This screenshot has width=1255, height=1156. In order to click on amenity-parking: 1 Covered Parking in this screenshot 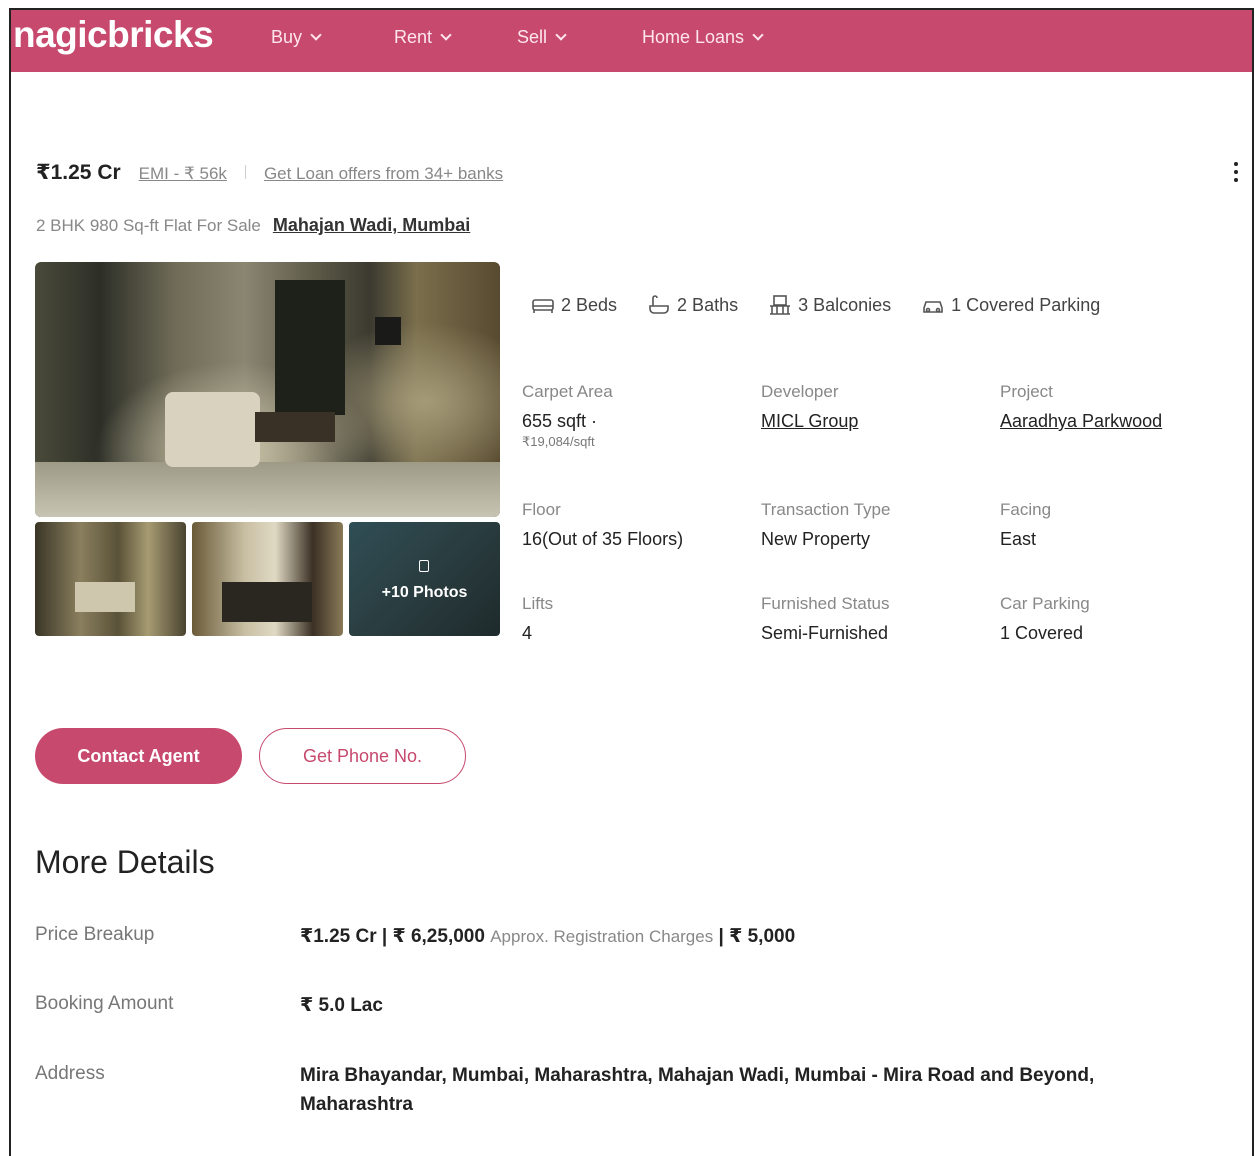, I will do `click(1010, 305)`.